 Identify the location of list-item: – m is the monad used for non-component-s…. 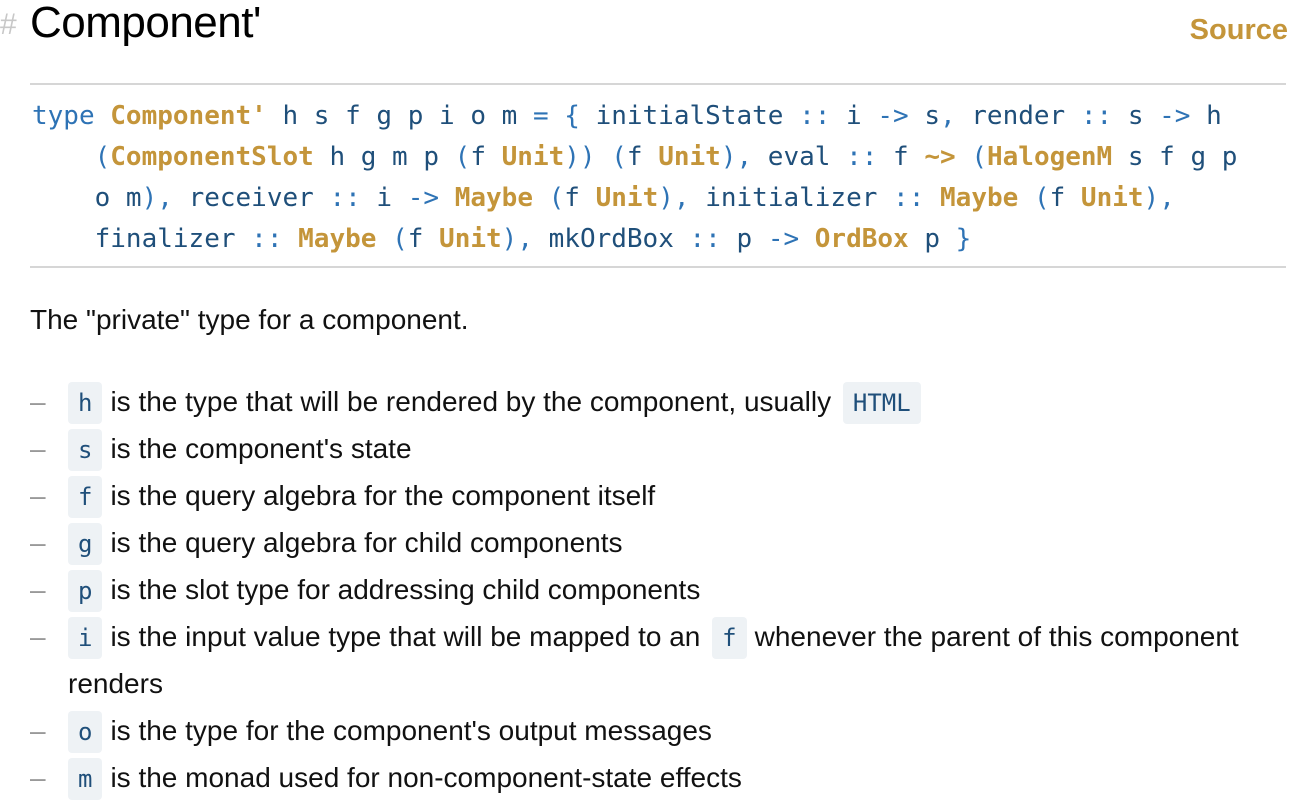
(660, 777).